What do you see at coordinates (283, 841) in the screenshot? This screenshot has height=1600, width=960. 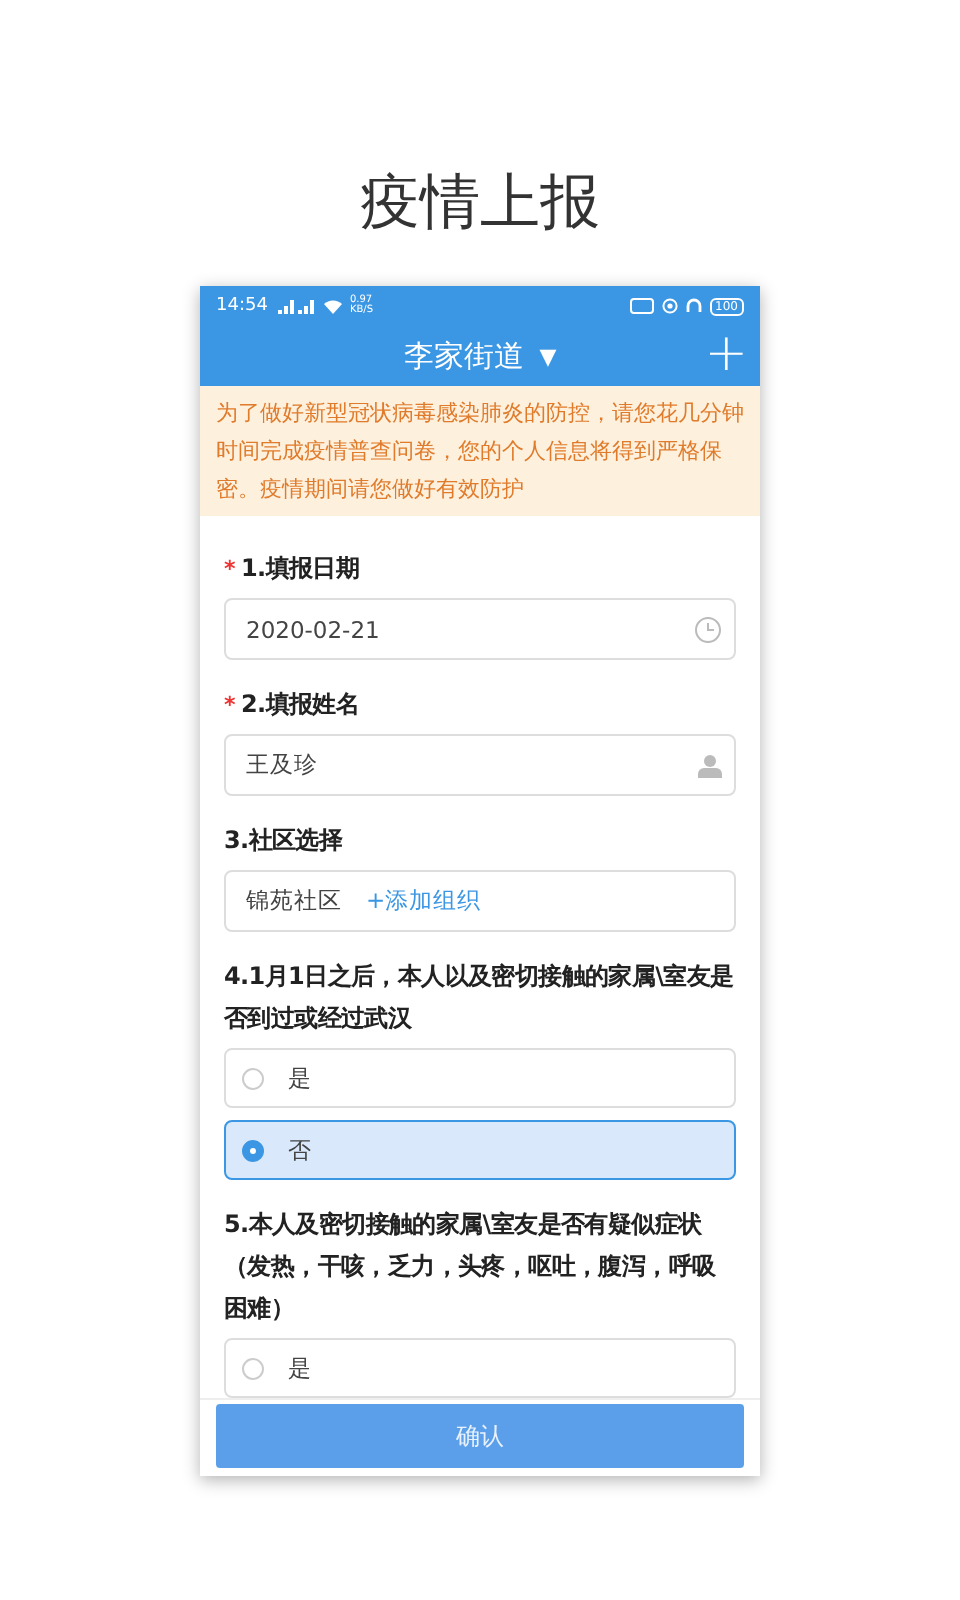 I see `question-label: 3.社区选择` at bounding box center [283, 841].